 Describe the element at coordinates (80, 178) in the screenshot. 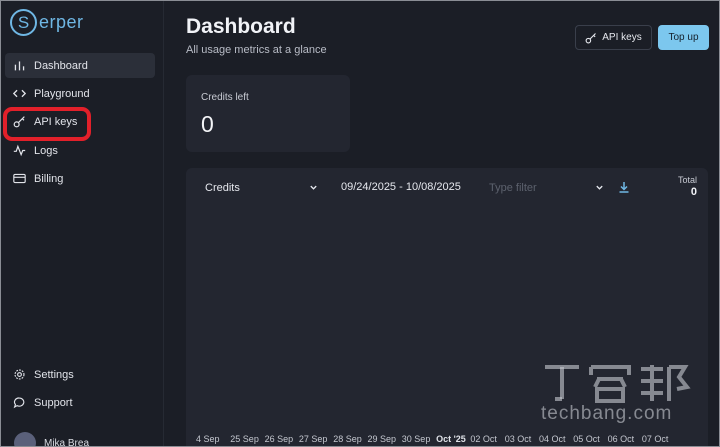

I see `sidebar-item-billing: Billing` at that location.